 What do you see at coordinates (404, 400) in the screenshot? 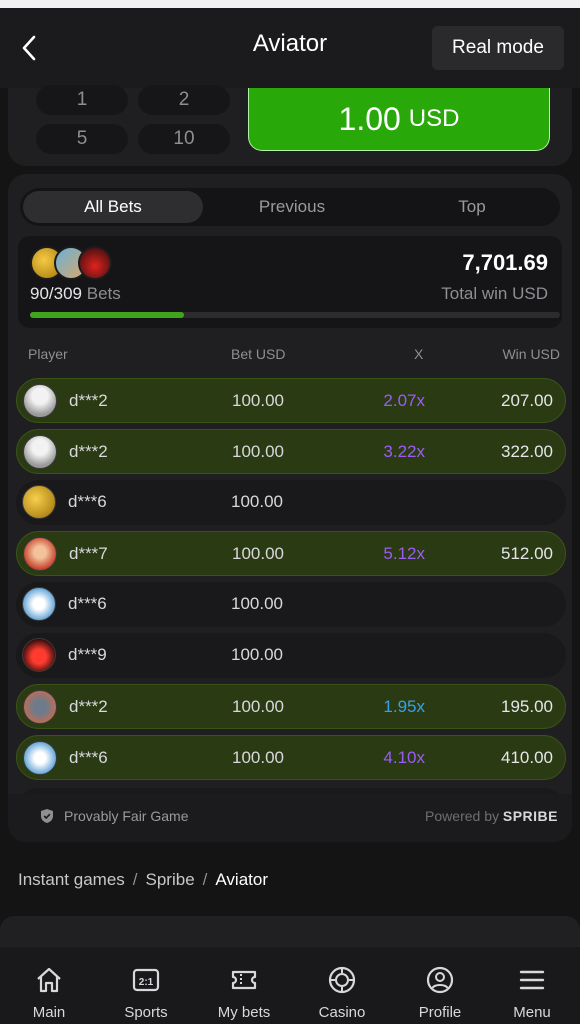
I see `multiplier: 2.07x` at bounding box center [404, 400].